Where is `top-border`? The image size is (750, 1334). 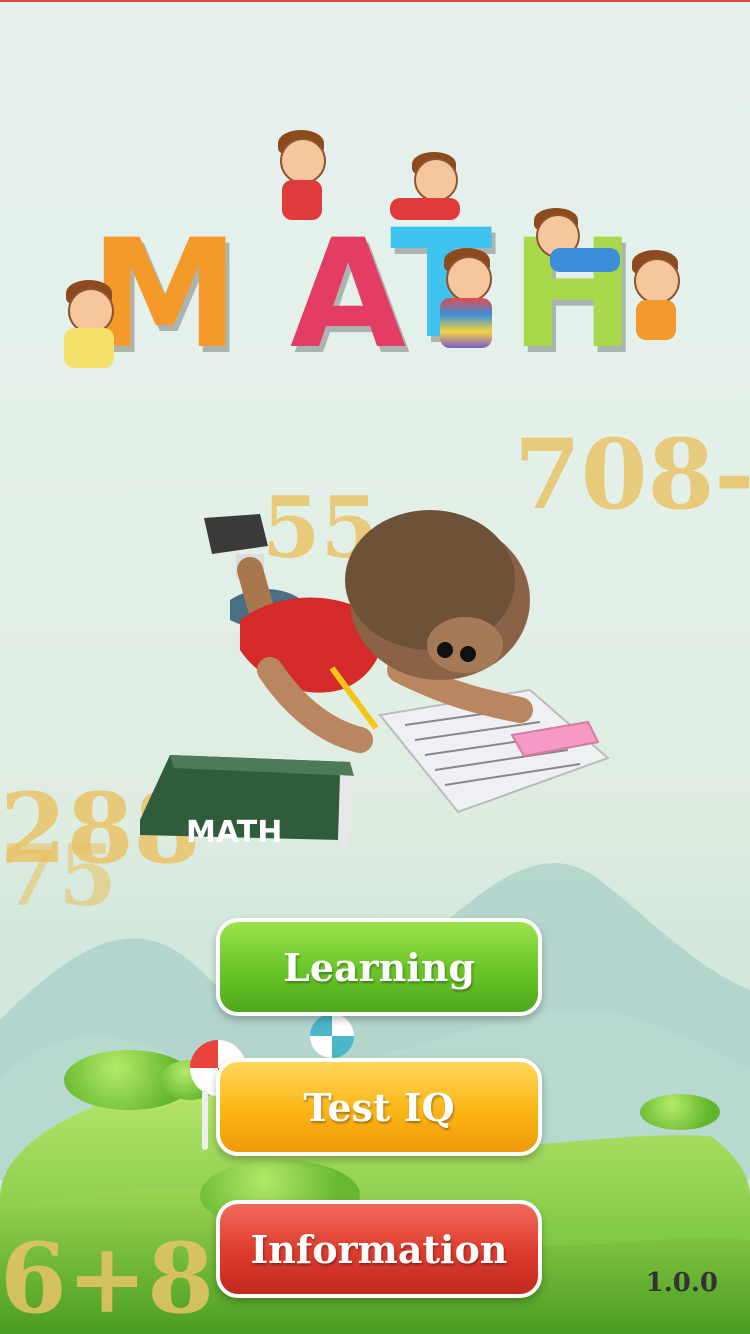
top-border is located at coordinates (375, 1).